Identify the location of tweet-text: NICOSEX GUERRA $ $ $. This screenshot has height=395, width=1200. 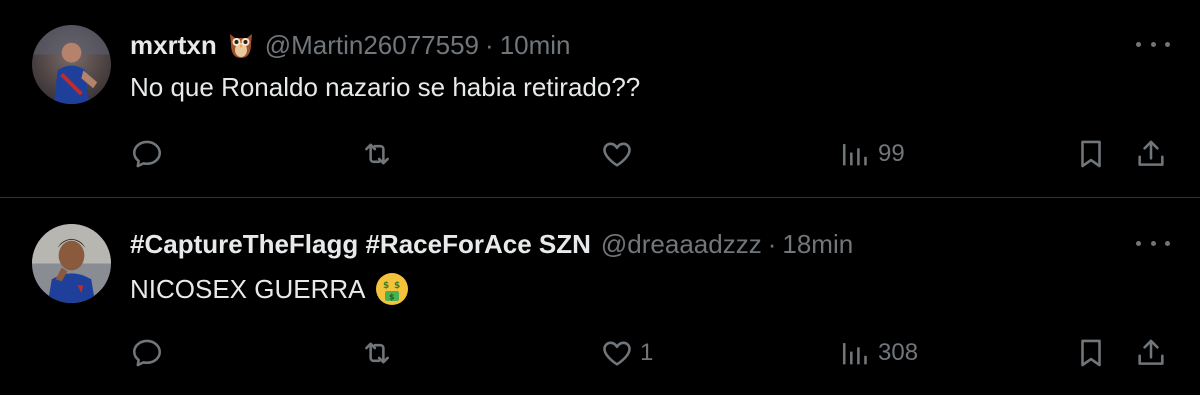
(270, 289).